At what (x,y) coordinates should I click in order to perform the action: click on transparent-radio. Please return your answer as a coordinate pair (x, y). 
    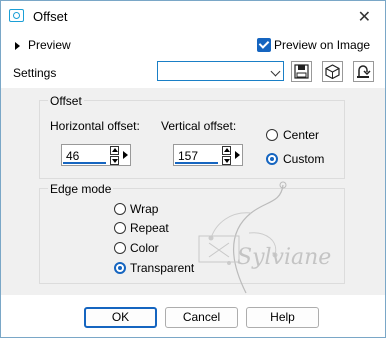
    Looking at the image, I should click on (120, 268).